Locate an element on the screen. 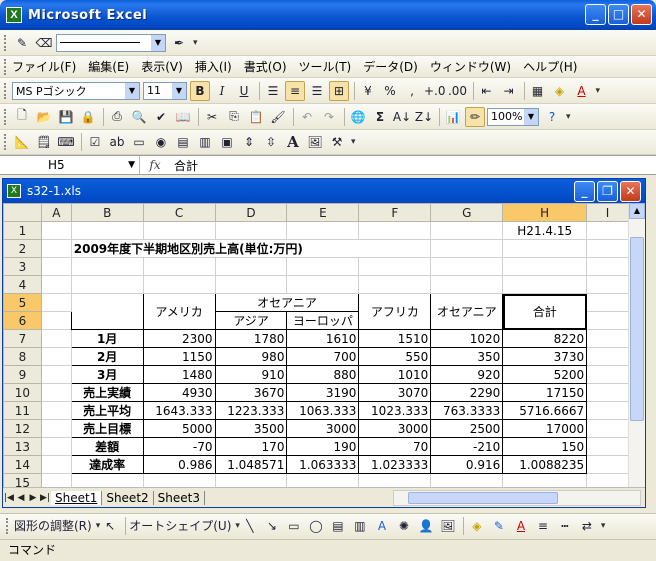 The height and width of the screenshot is (561, 656). first-sheet-button: |◀ is located at coordinates (9, 498).